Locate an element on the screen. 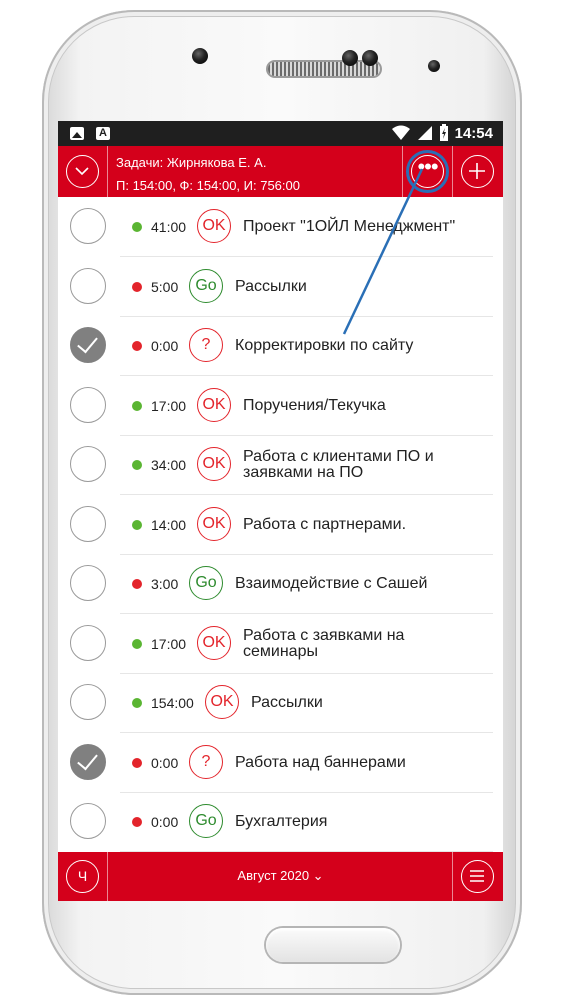 The image size is (584, 1007). proximity-sensor is located at coordinates (434, 66).